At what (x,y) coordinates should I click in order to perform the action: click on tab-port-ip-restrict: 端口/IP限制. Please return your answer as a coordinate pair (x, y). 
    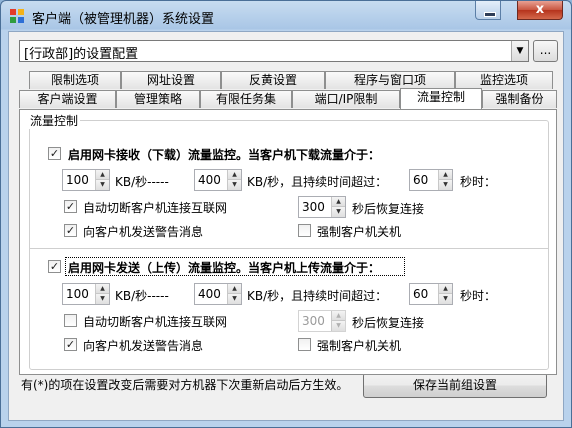
    Looking at the image, I should click on (346, 99).